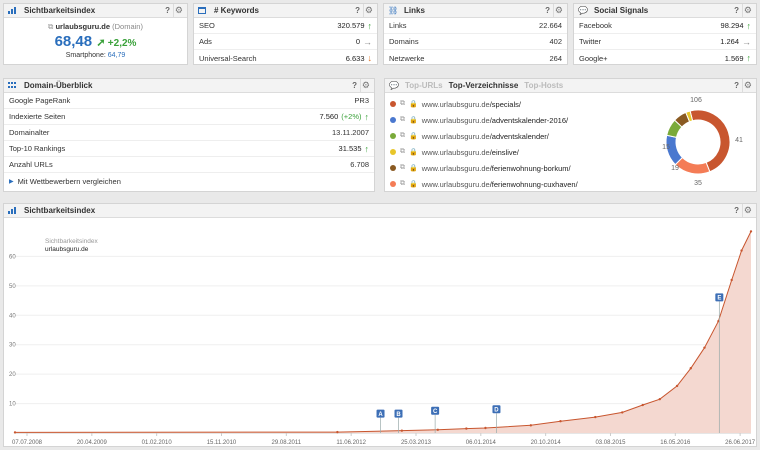  Describe the element at coordinates (67, 249) in the screenshot. I see `legend-series: urlaubsguru.de` at that location.